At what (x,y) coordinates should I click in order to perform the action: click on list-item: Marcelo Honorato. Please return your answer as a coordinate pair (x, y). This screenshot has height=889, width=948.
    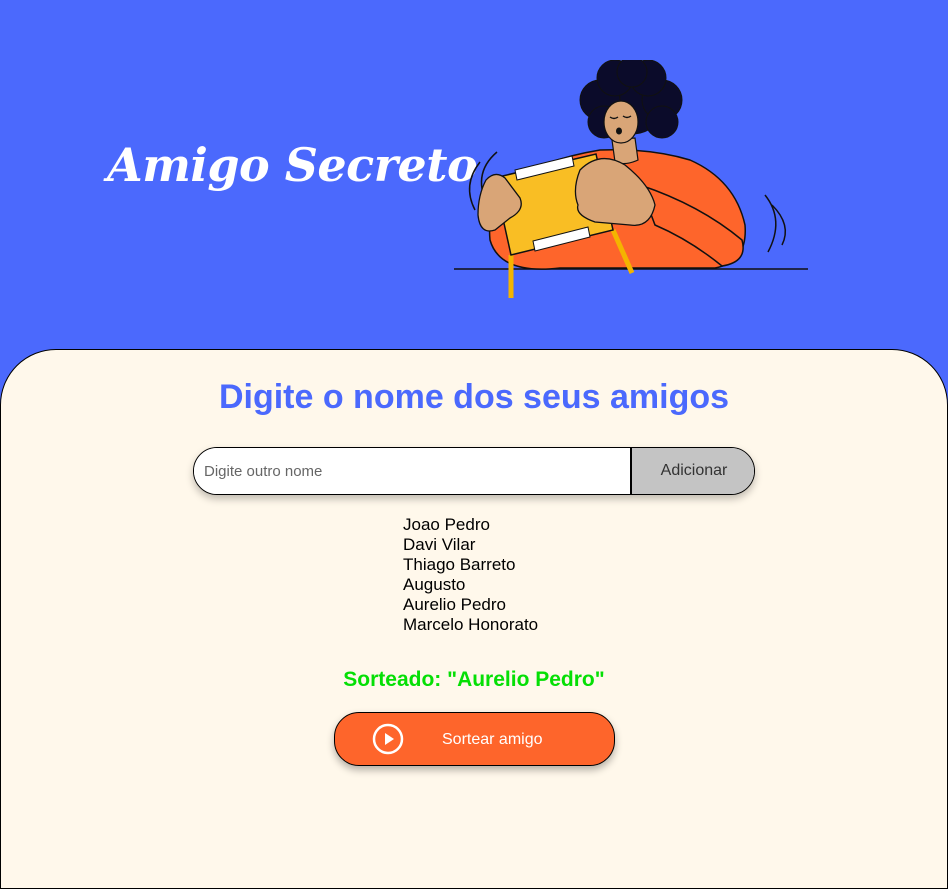
    Looking at the image, I should click on (471, 624).